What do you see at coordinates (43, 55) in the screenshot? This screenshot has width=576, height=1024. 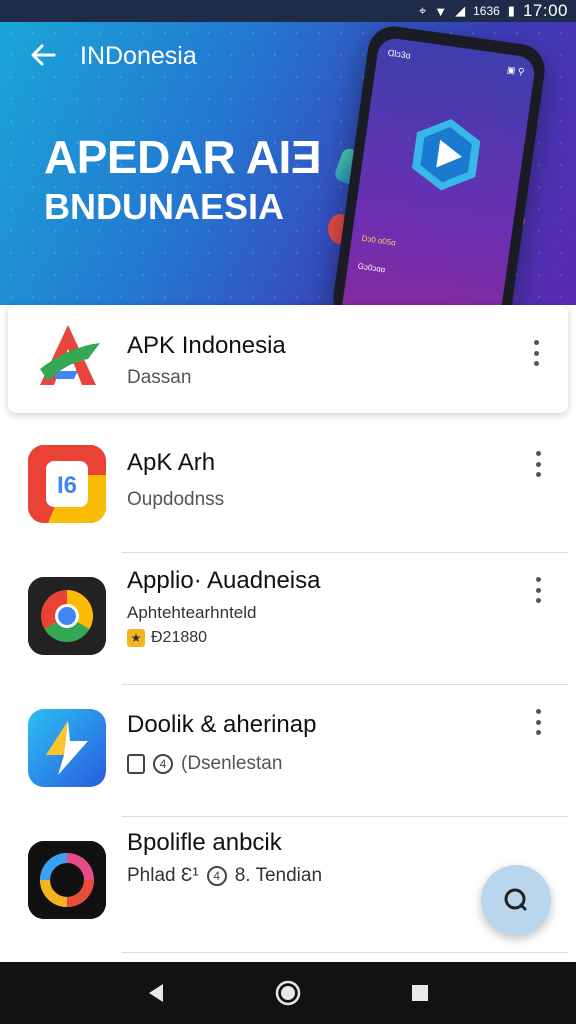 I see `back-arrow-icon` at bounding box center [43, 55].